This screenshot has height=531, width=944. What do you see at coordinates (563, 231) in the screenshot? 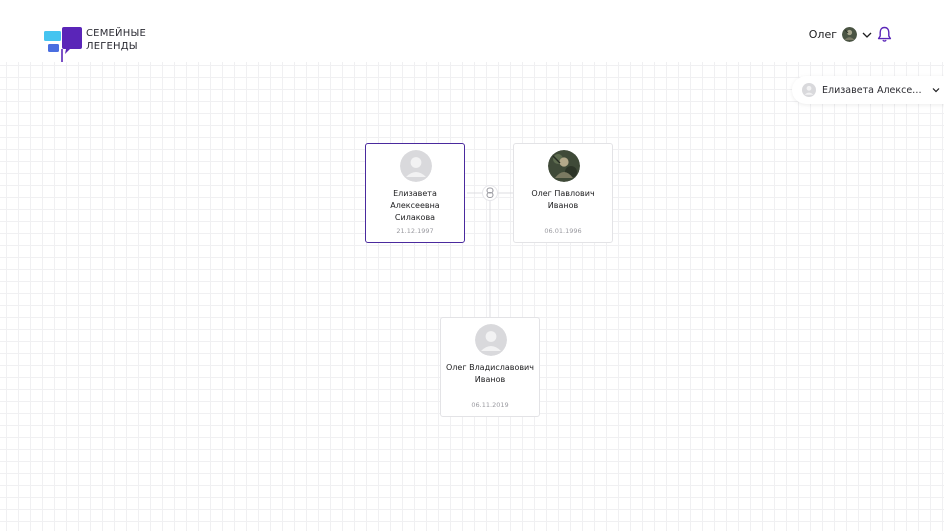
I see `person-birth-date: 06.01.1996` at bounding box center [563, 231].